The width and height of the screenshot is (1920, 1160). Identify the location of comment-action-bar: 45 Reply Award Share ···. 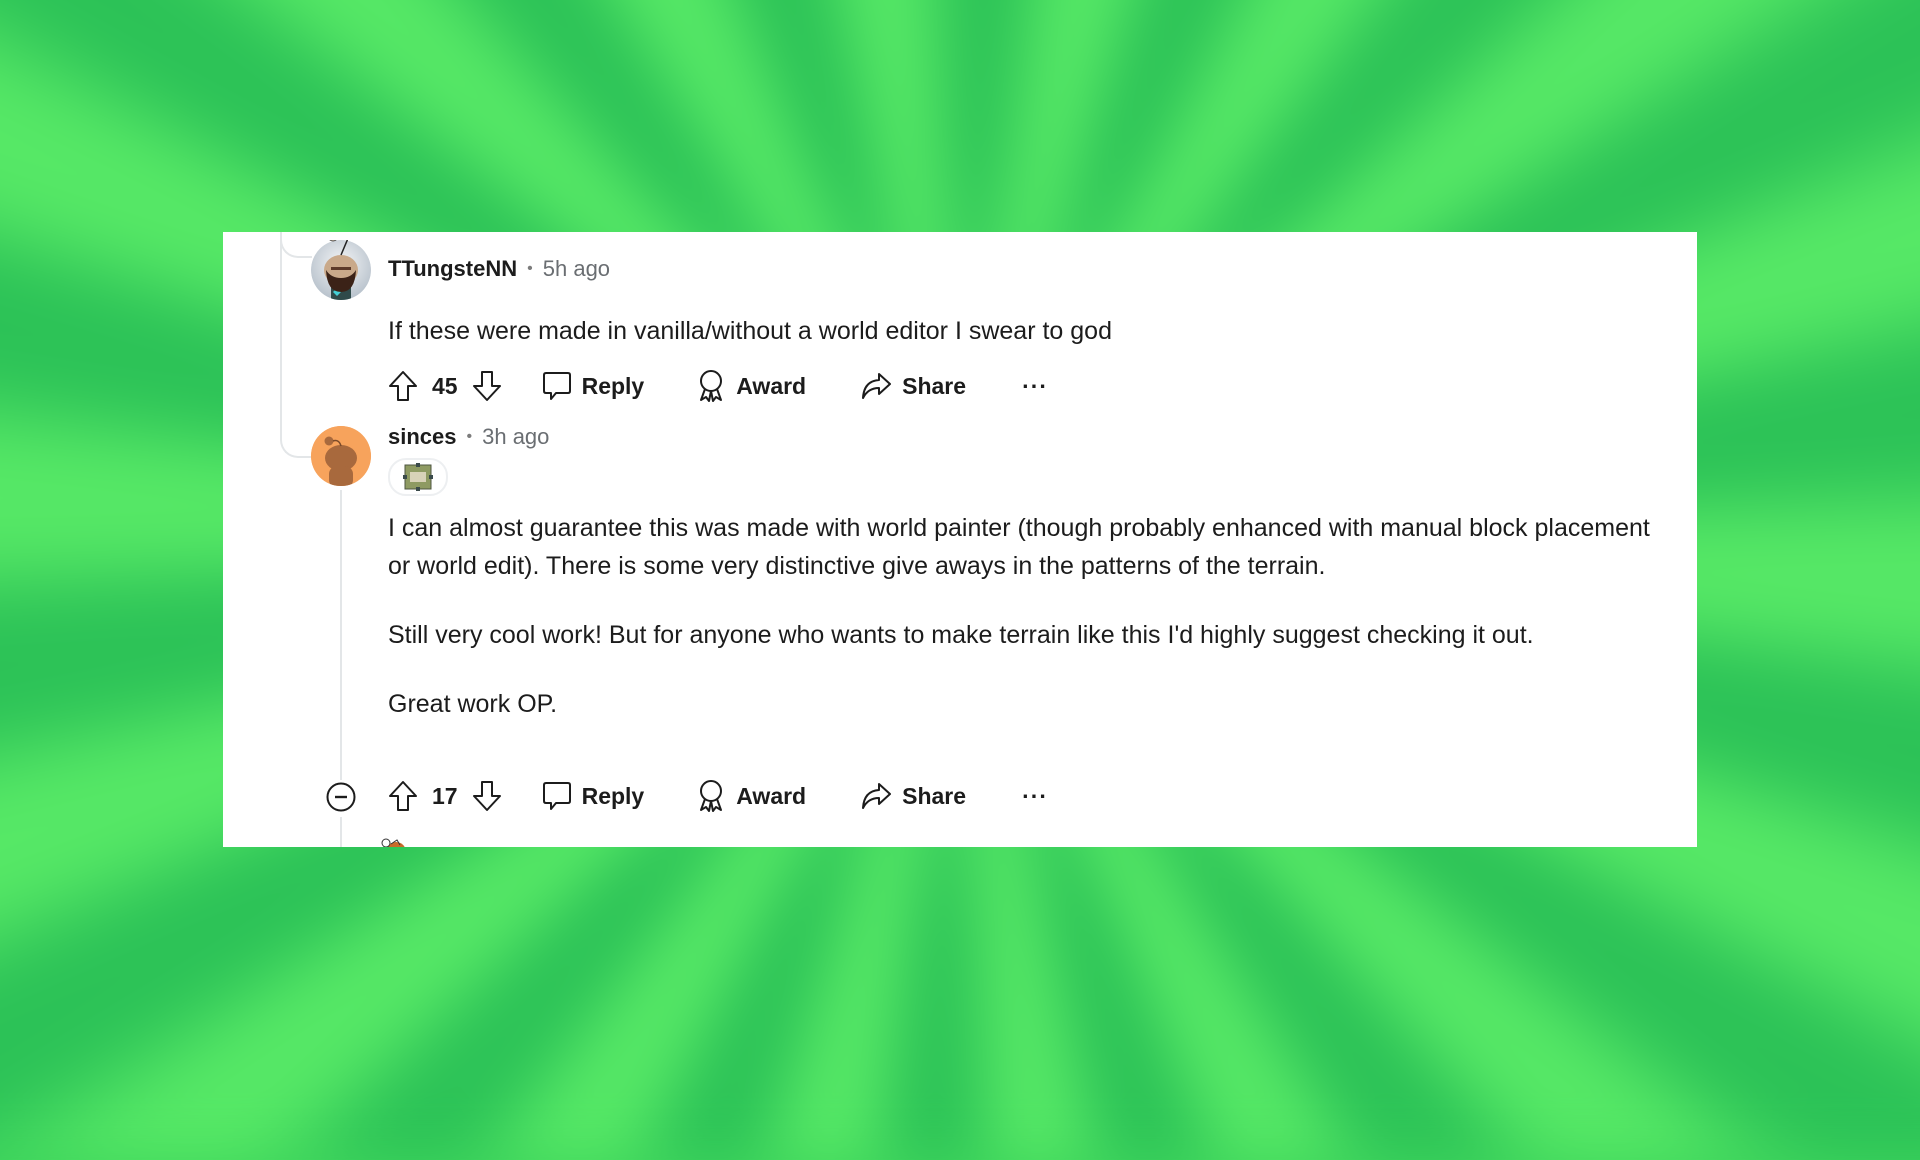
(718, 386).